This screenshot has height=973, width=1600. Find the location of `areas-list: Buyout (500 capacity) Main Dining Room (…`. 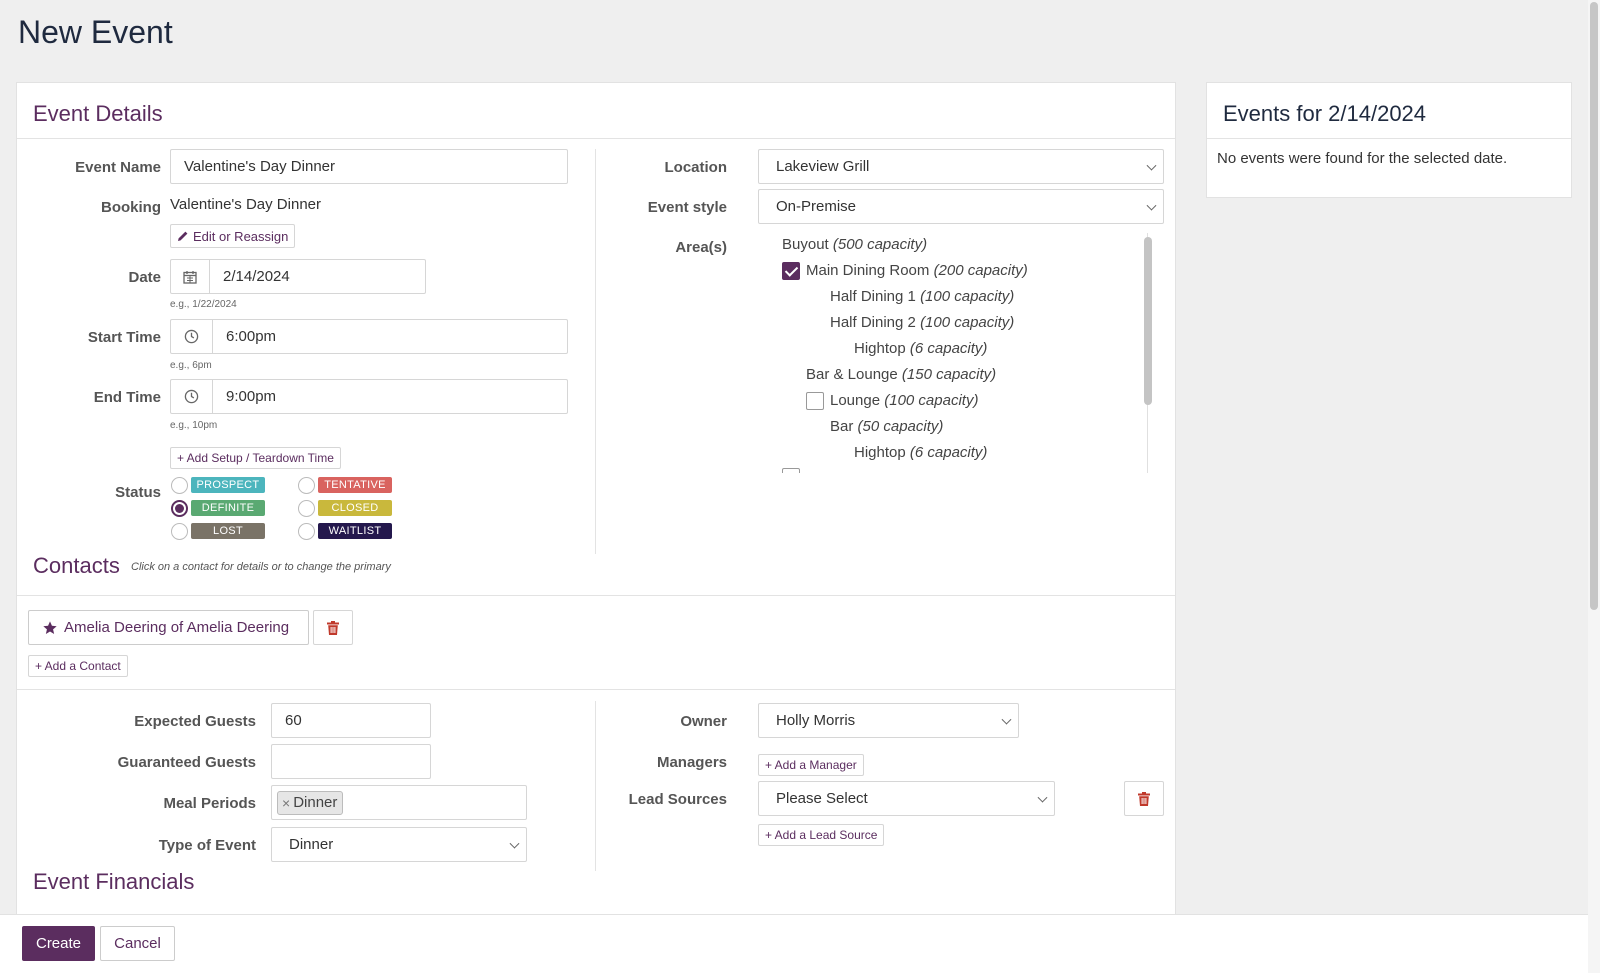

areas-list: Buyout (500 capacity) Main Dining Room (… is located at coordinates (963, 353).